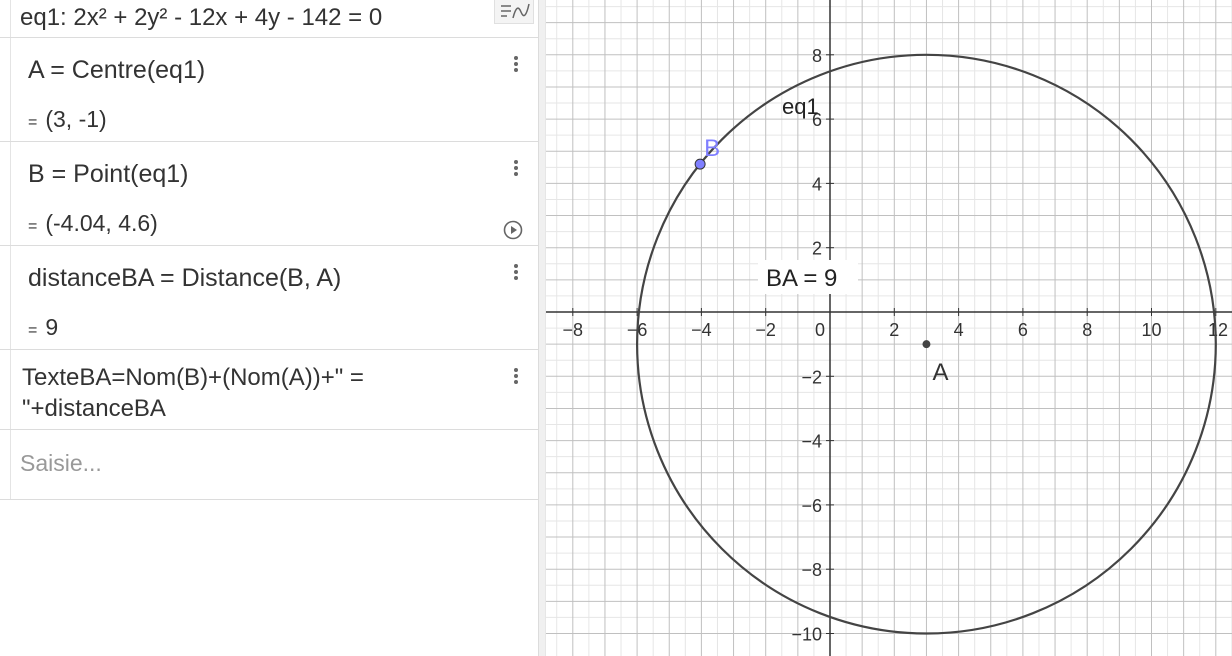  I want to click on x-tick-label: −4, so click(701, 330).